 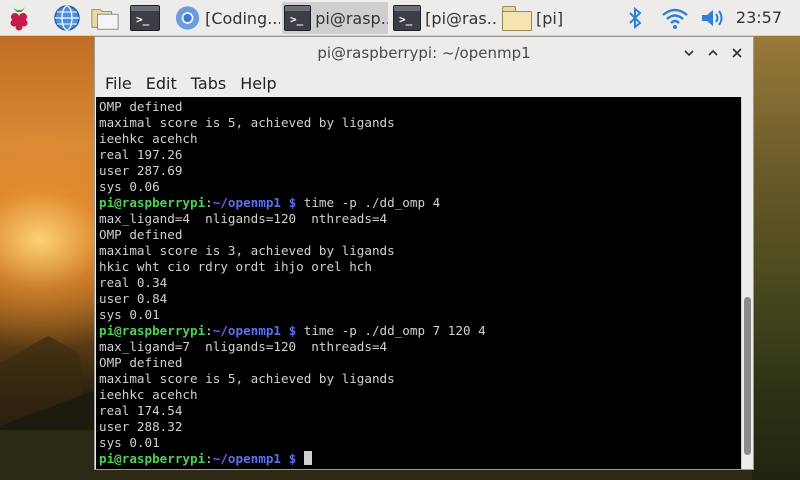 What do you see at coordinates (243, 346) in the screenshot?
I see `terminal-output-line: max_ligand=7 nligands=120 nthreads=4` at bounding box center [243, 346].